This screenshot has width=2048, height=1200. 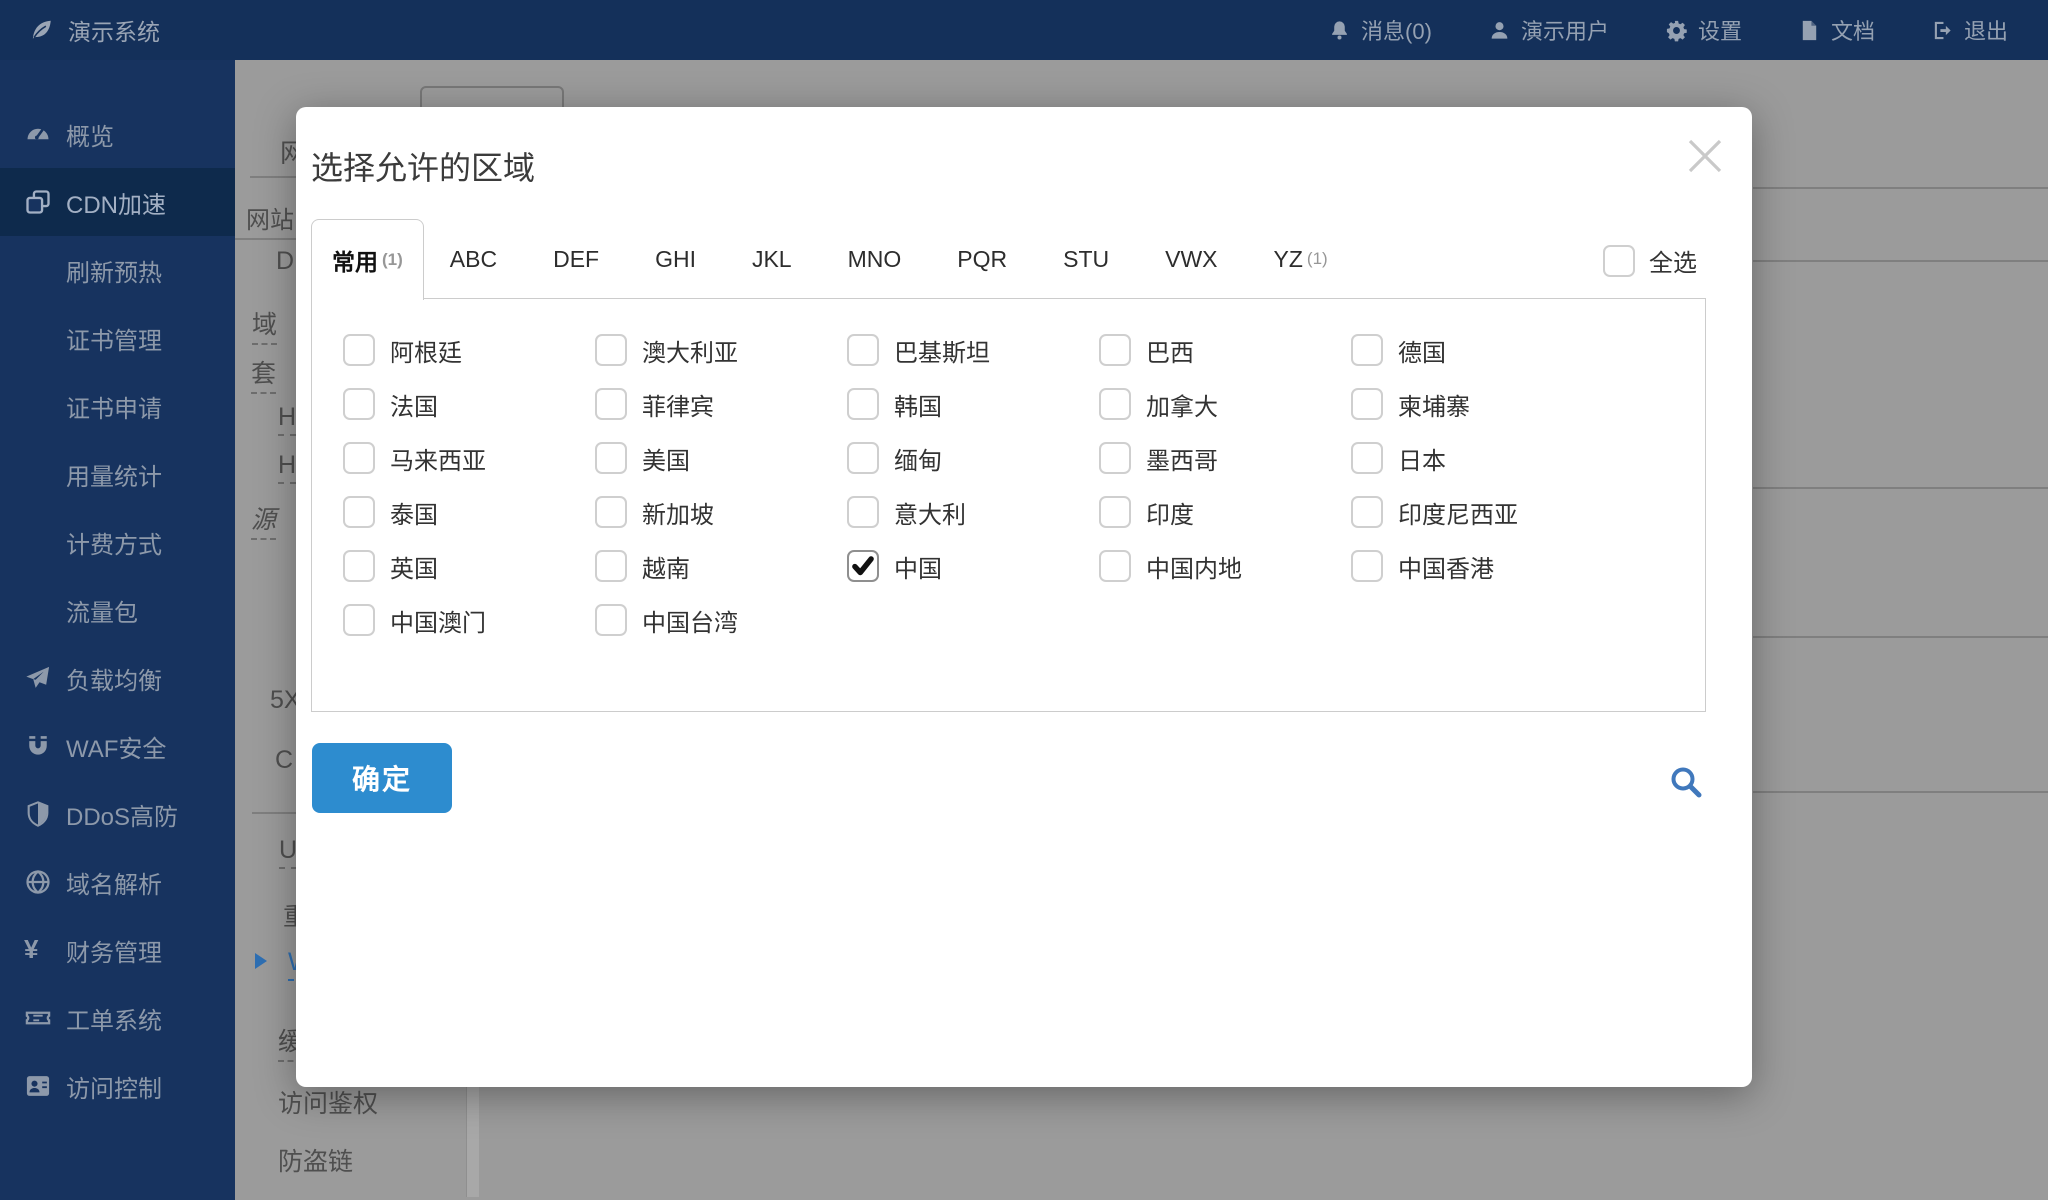 I want to click on sidebar-item: 用量统计, so click(x=117, y=474).